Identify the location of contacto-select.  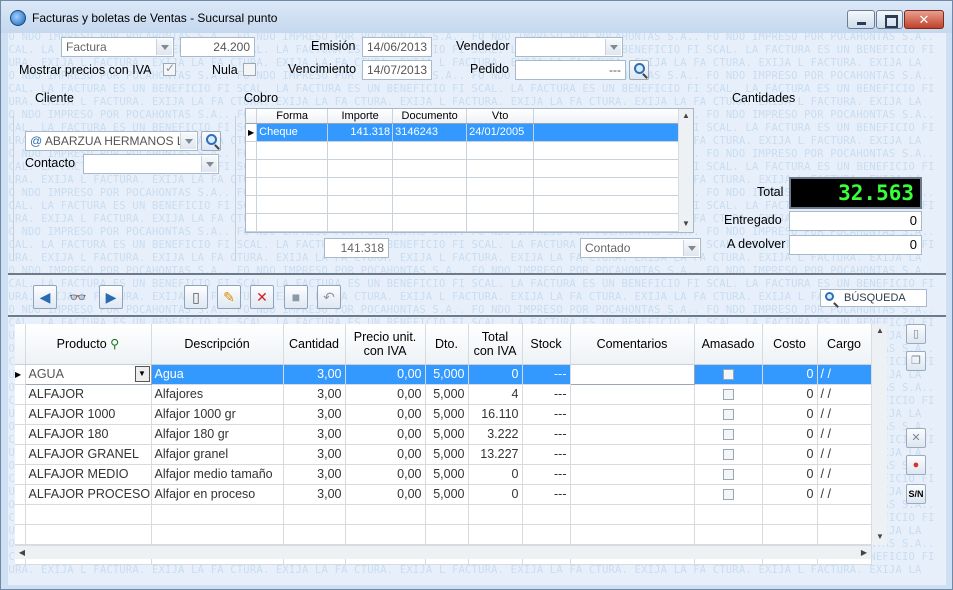
(151, 164).